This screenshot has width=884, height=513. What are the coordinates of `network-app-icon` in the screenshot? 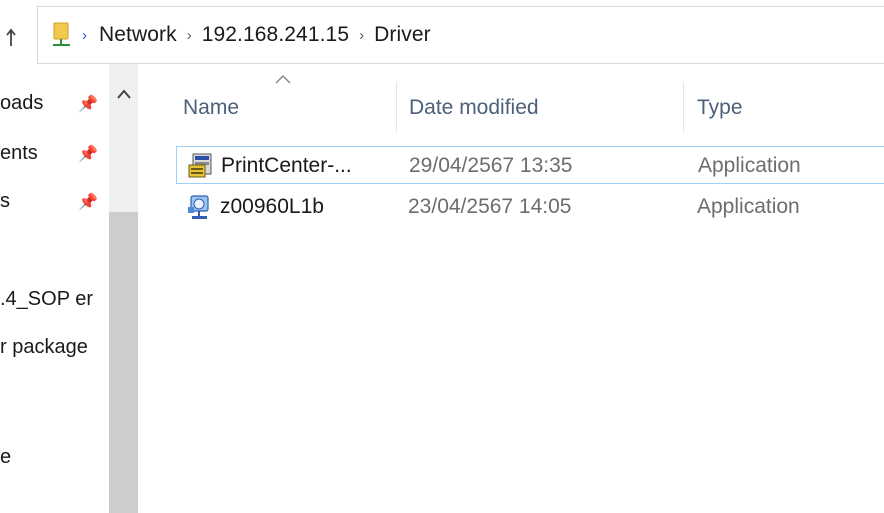 It's located at (200, 207).